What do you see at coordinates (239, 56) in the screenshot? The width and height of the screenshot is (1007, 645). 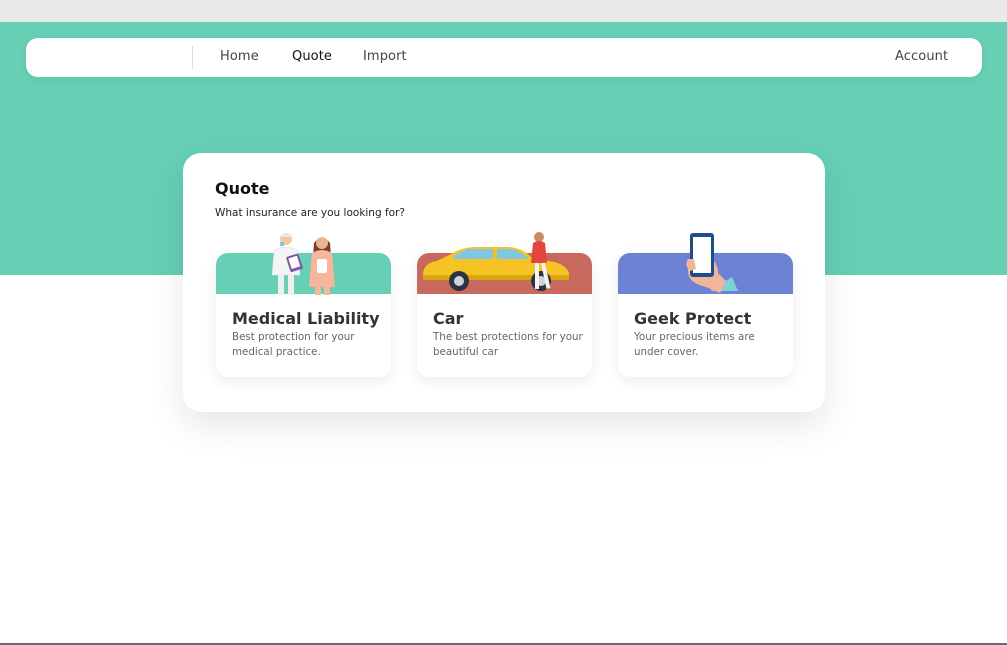 I see `nav-home-link: Home` at bounding box center [239, 56].